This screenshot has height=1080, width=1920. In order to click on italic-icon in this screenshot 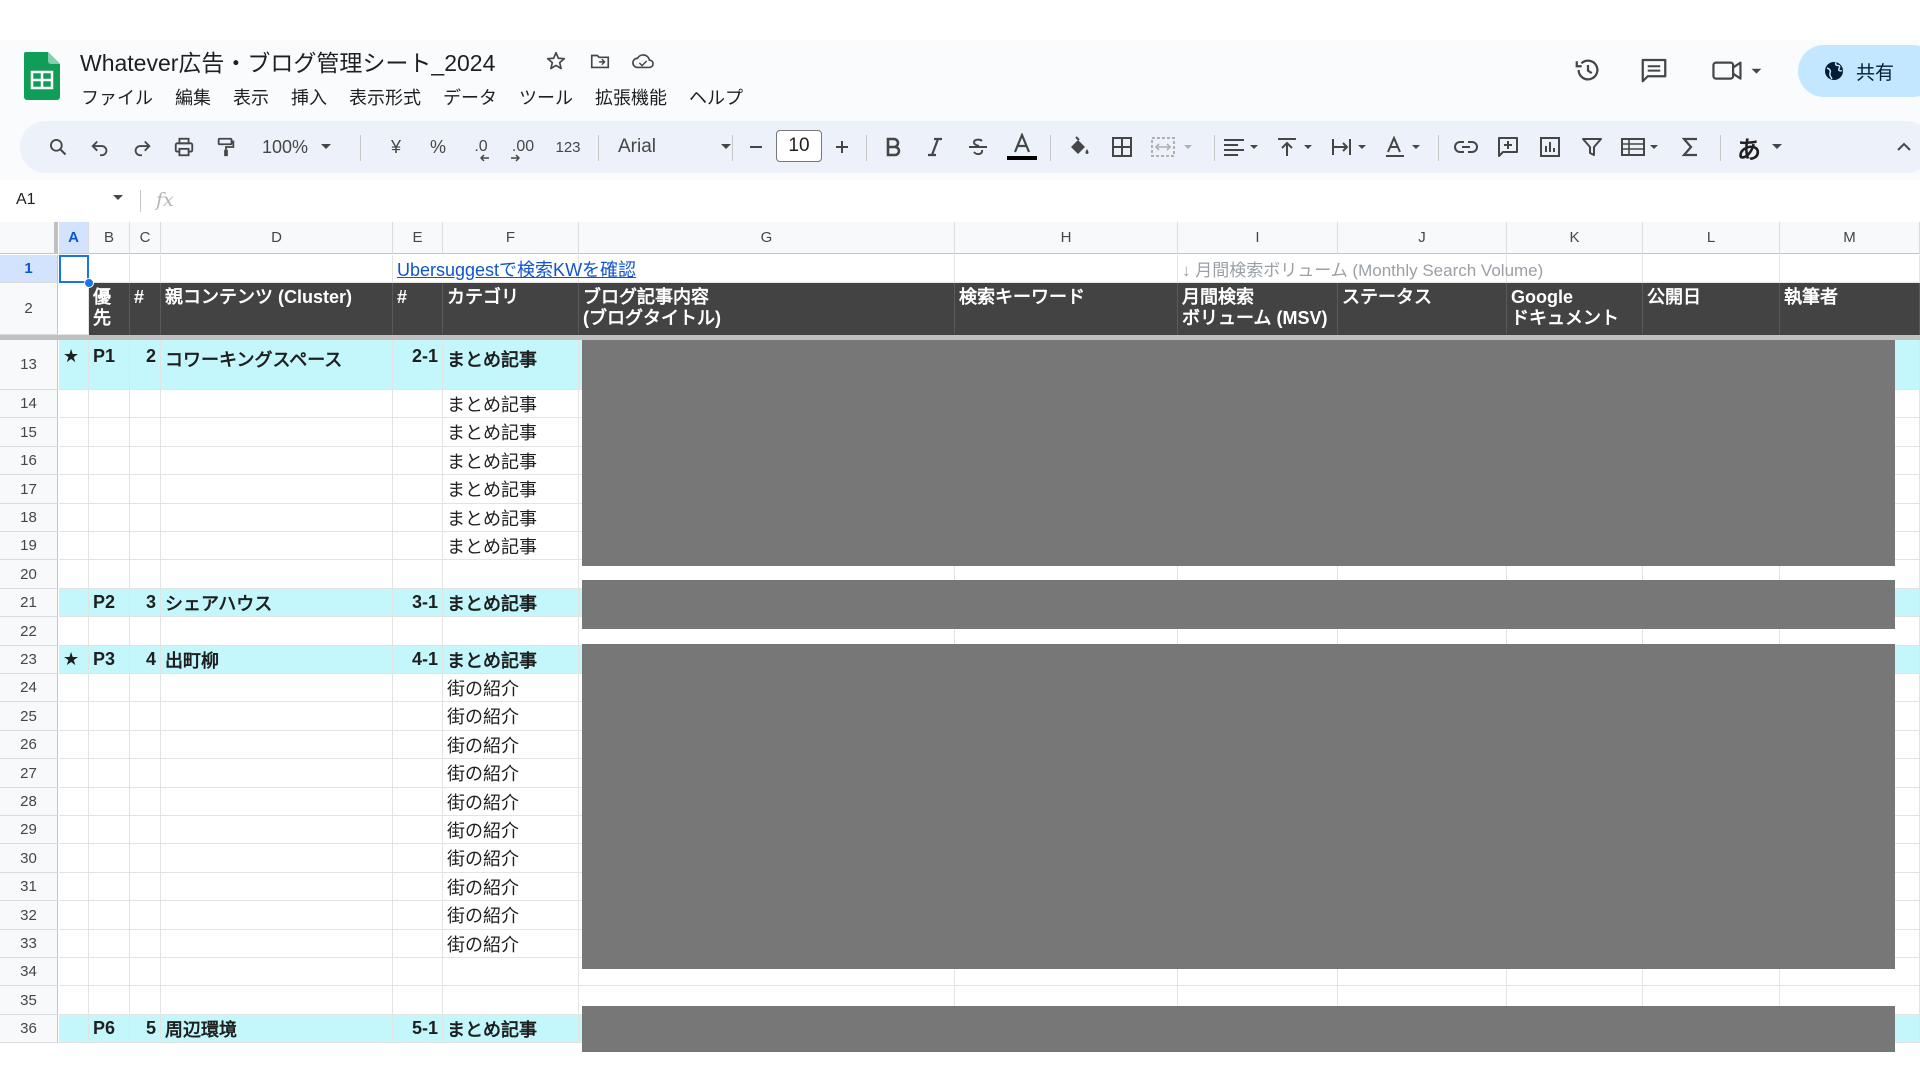, I will do `click(935, 147)`.